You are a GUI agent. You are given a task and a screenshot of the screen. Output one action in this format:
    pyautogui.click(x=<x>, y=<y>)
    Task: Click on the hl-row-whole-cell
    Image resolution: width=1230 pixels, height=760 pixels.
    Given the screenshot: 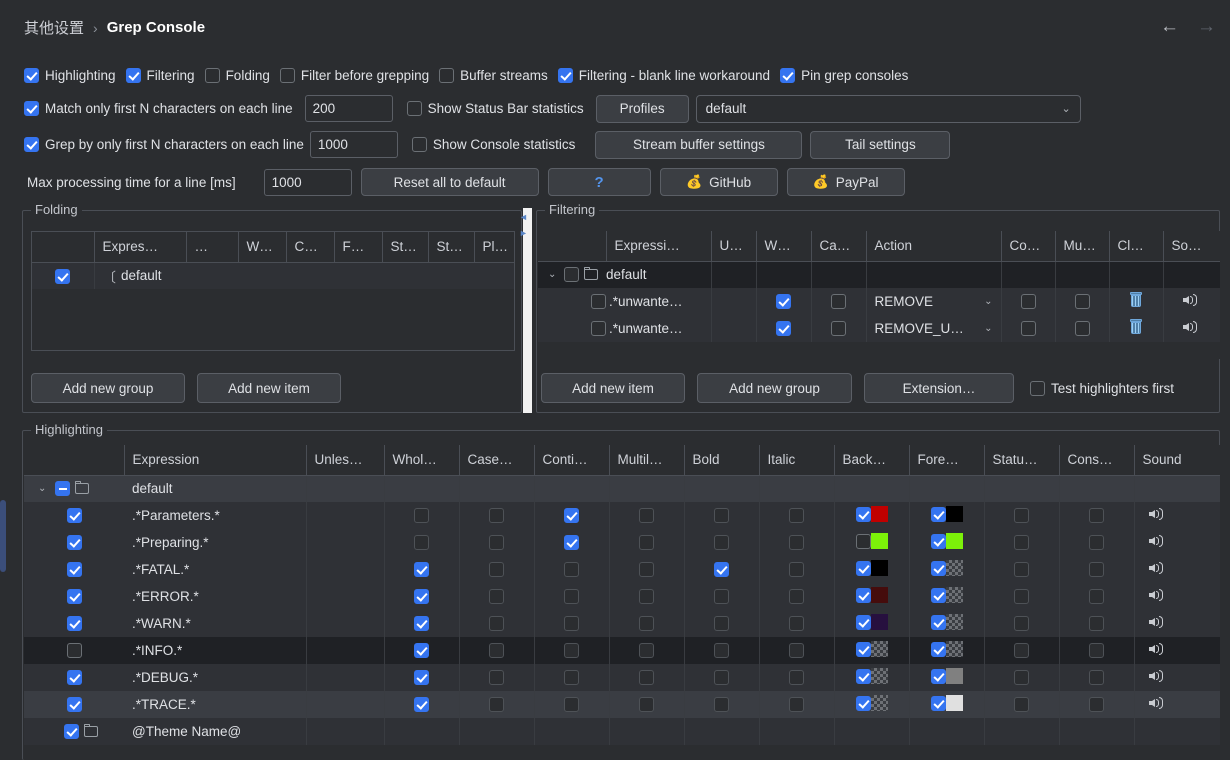 What is the action you would take?
    pyautogui.click(x=422, y=677)
    